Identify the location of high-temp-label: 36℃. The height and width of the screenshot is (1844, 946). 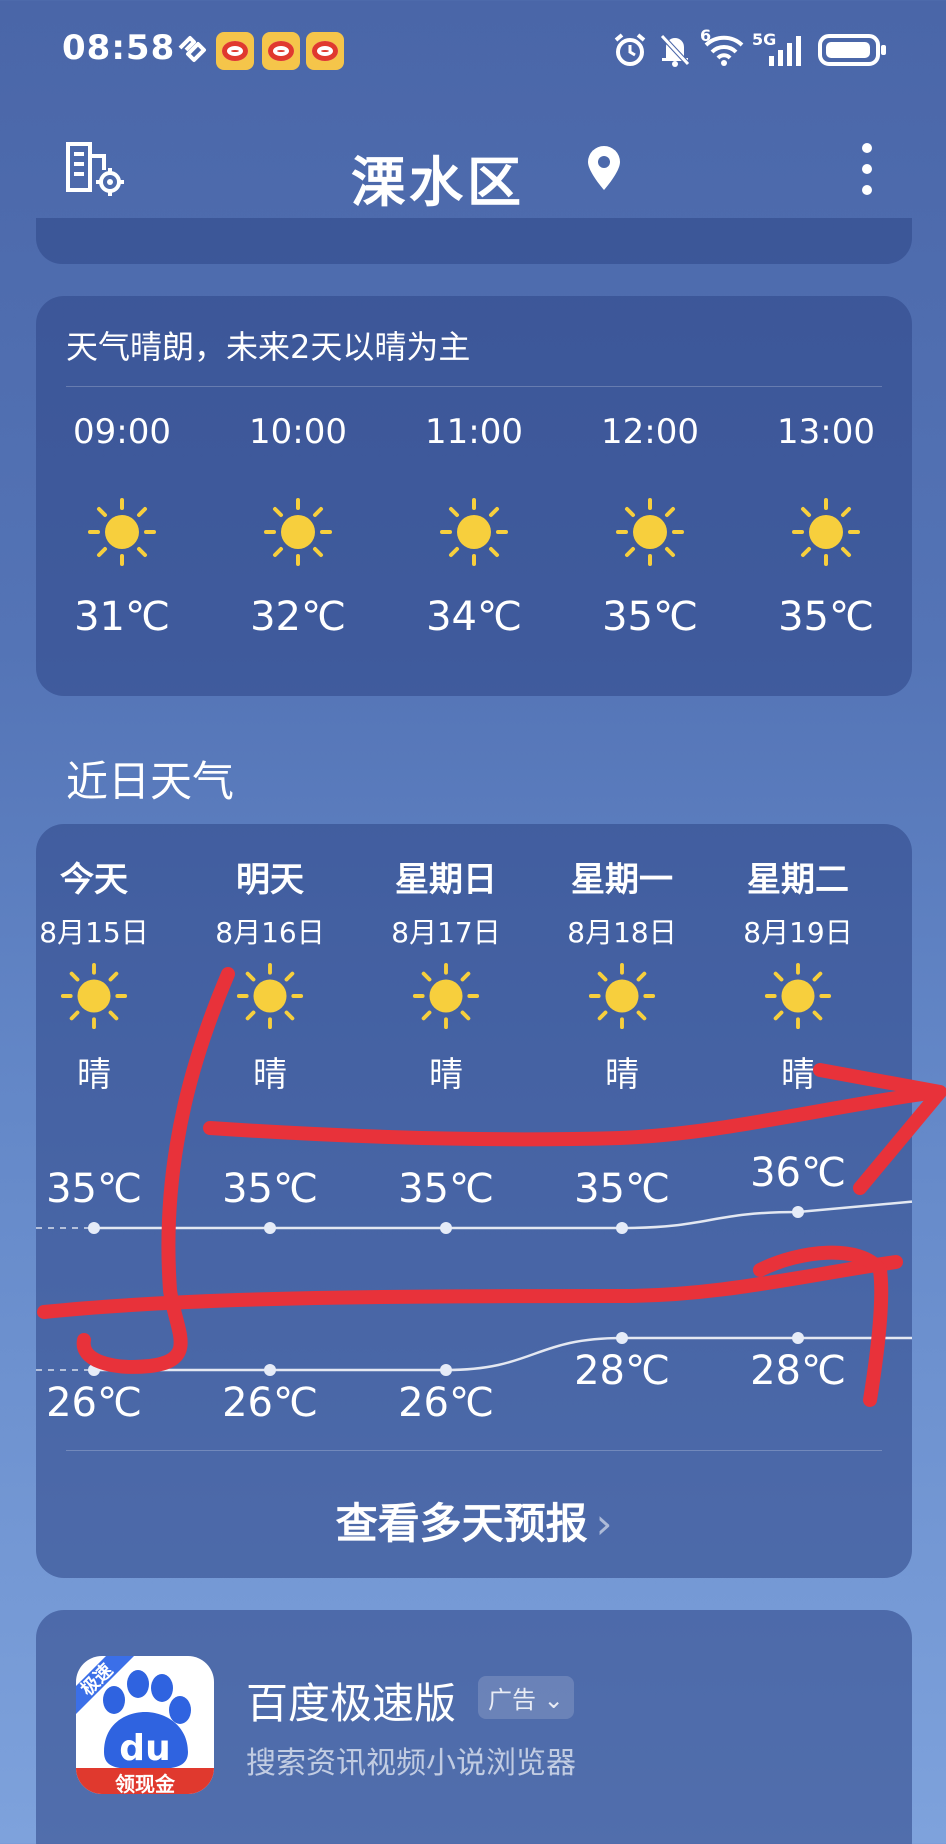
(798, 1173).